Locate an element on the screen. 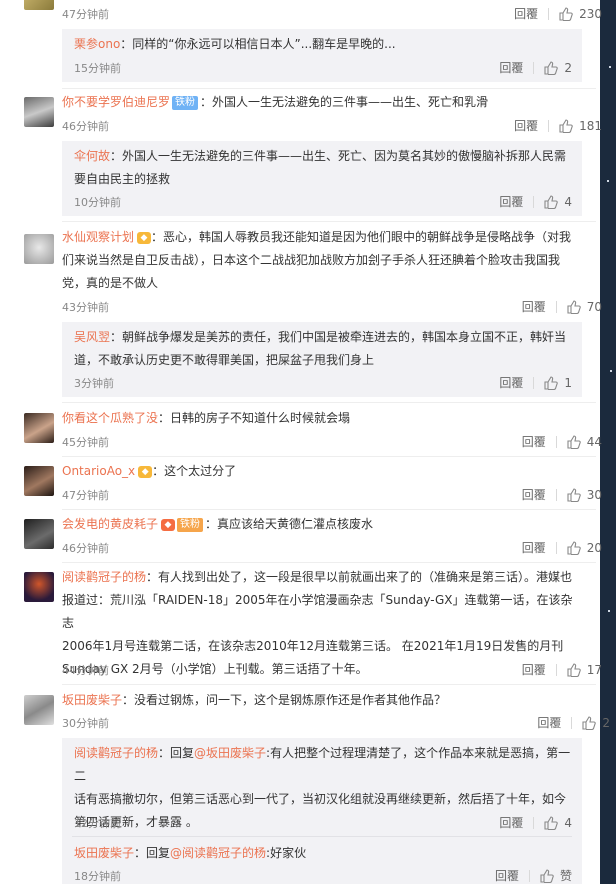  reply-time: 12分钟前 is located at coordinates (97, 823).